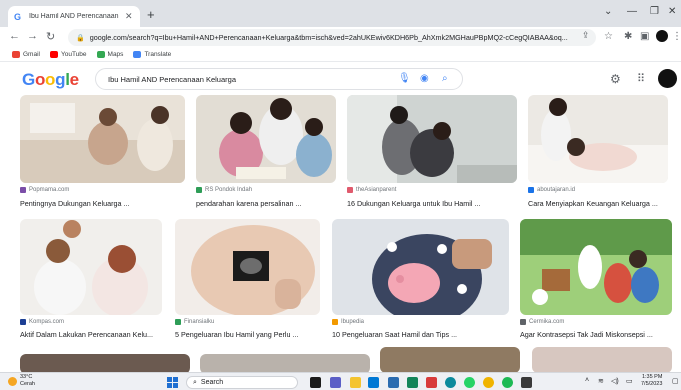 Image resolution: width=681 pixels, height=390 pixels. What do you see at coordinates (315, 382) in the screenshot?
I see `task-view-icon` at bounding box center [315, 382].